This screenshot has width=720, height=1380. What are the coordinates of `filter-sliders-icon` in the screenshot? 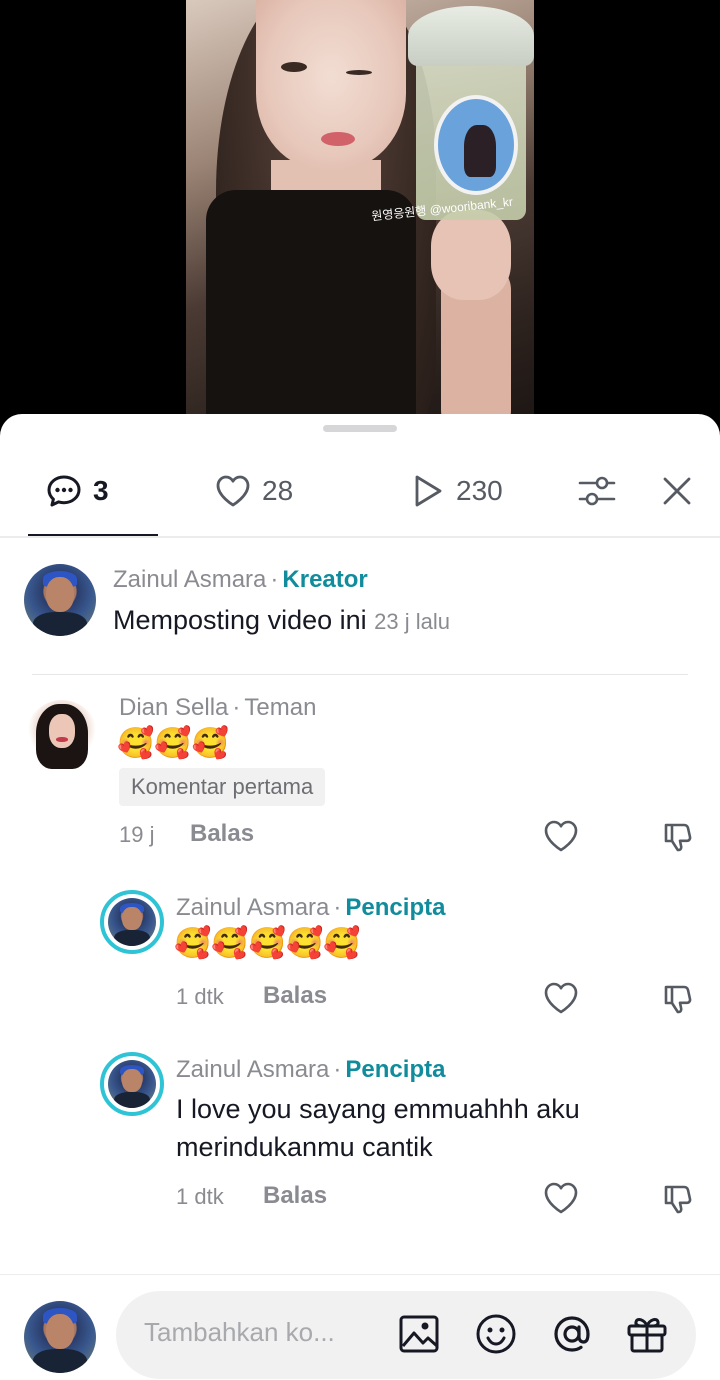 It's located at (597, 491).